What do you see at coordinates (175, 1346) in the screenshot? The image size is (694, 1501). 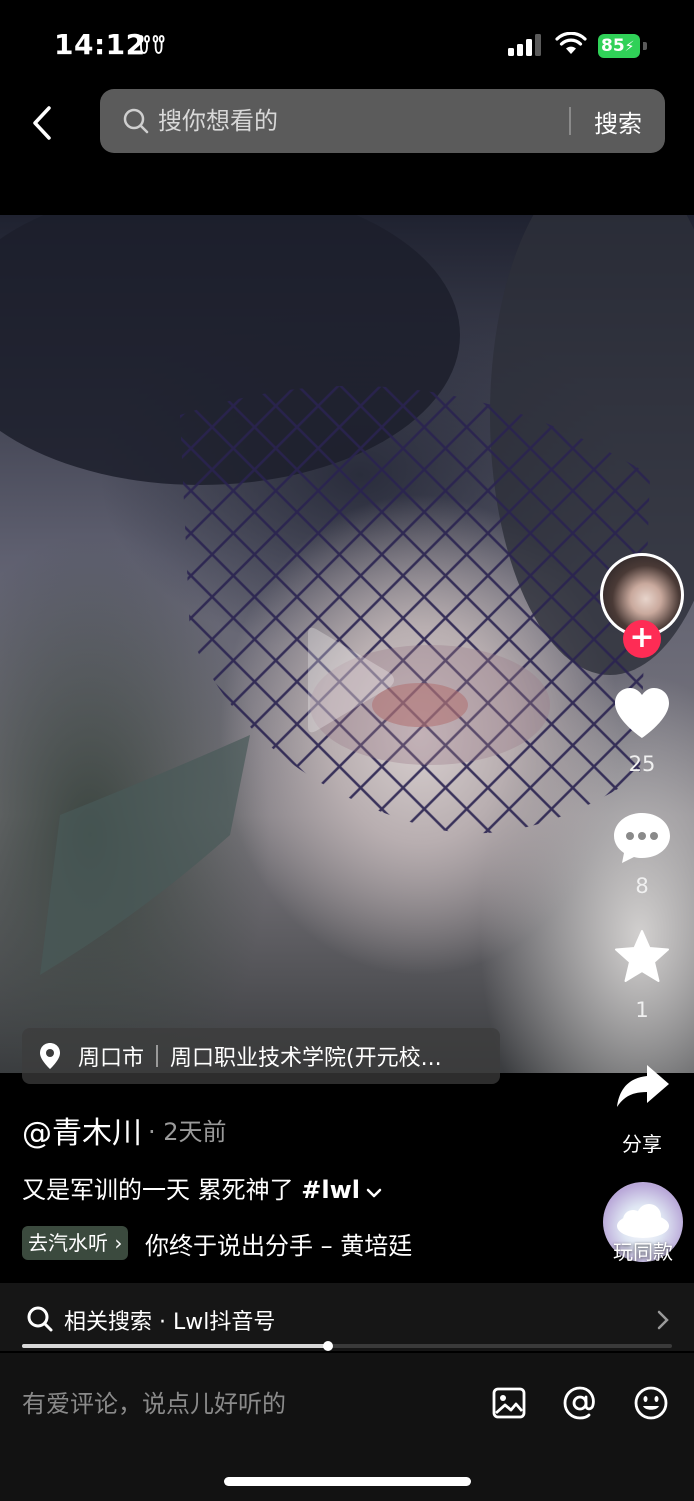 I see `progress-fill` at bounding box center [175, 1346].